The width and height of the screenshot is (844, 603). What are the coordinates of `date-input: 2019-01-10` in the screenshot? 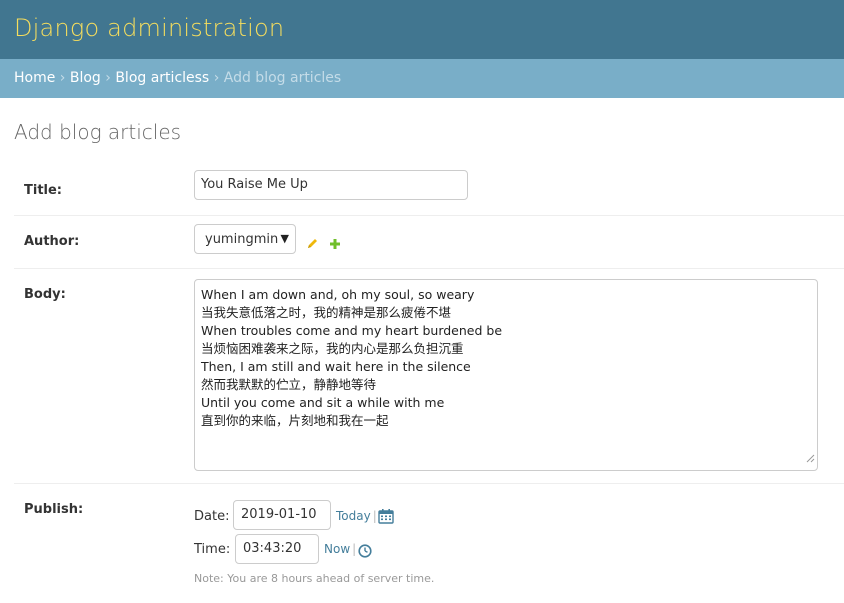 It's located at (282, 515).